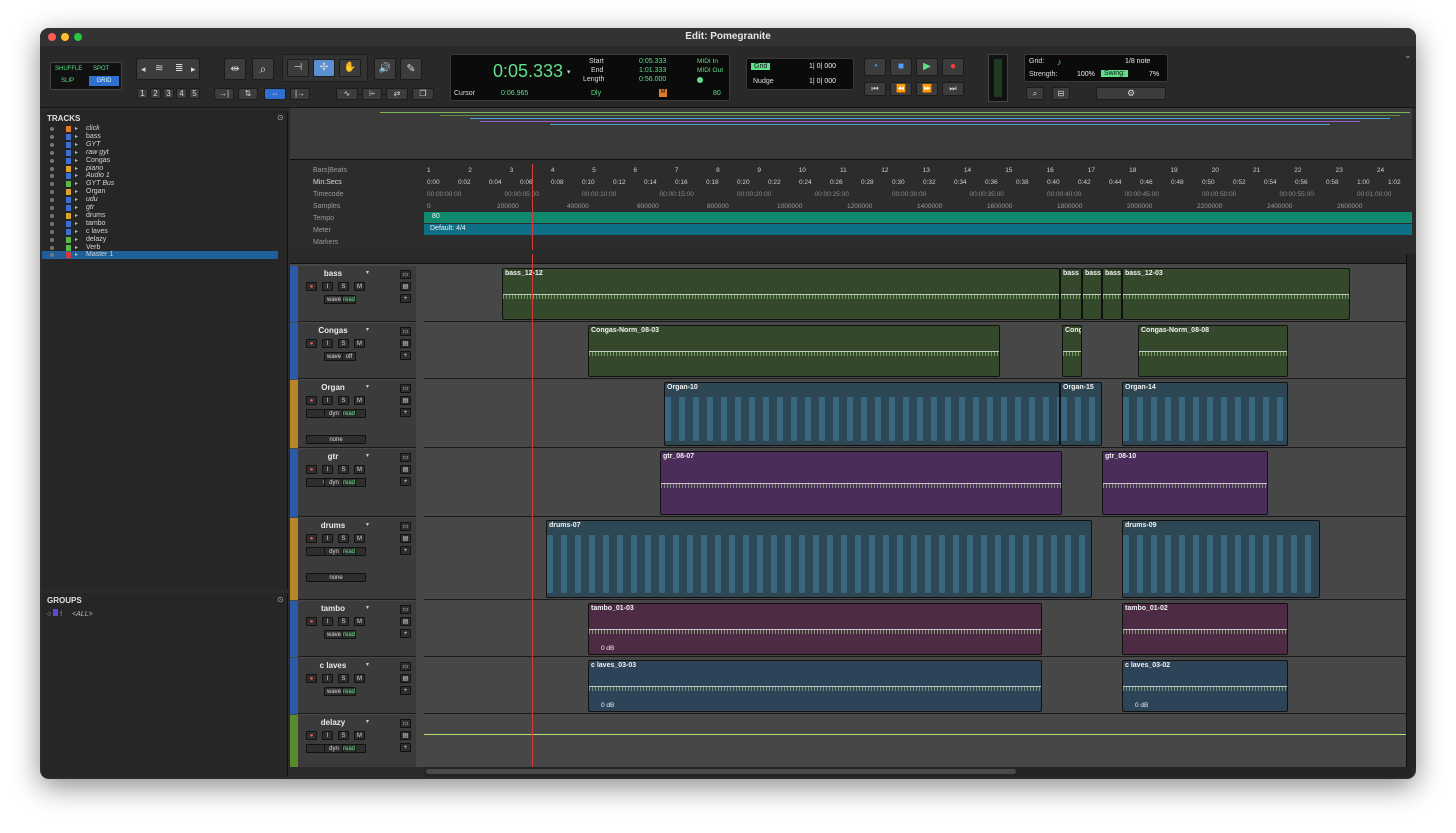 This screenshot has height=833, width=1456. I want to click on groups-panel-menu-icon: ⊙, so click(280, 599).